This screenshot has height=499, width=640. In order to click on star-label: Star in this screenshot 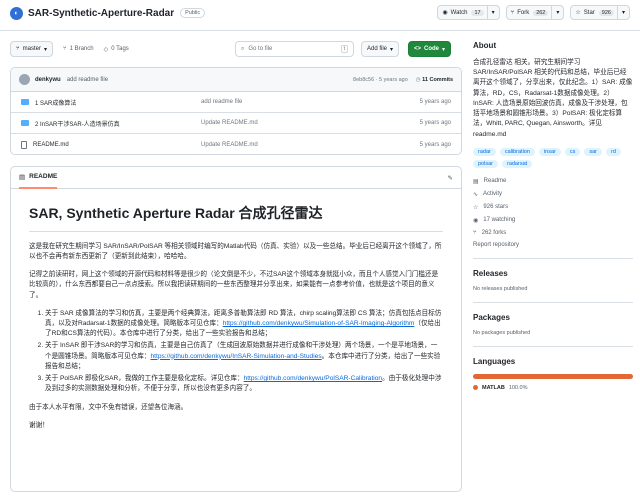, I will do `click(589, 12)`.